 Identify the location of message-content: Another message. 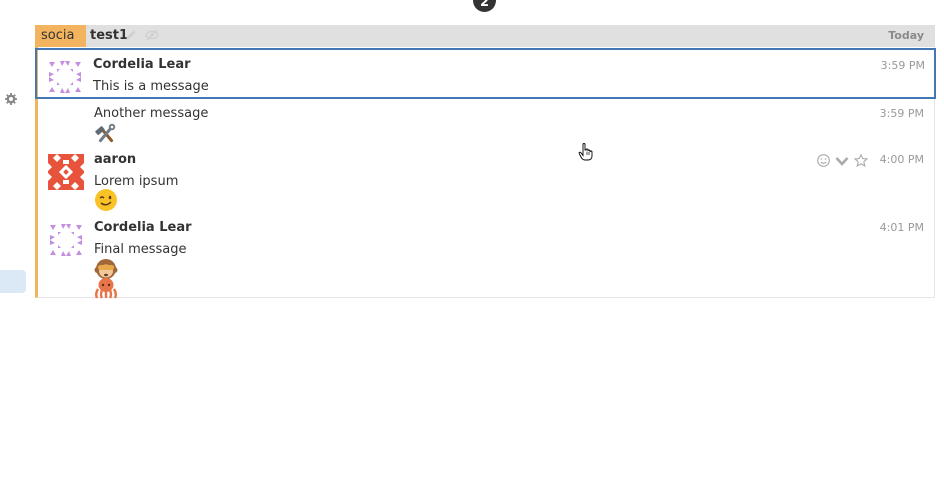
(151, 113).